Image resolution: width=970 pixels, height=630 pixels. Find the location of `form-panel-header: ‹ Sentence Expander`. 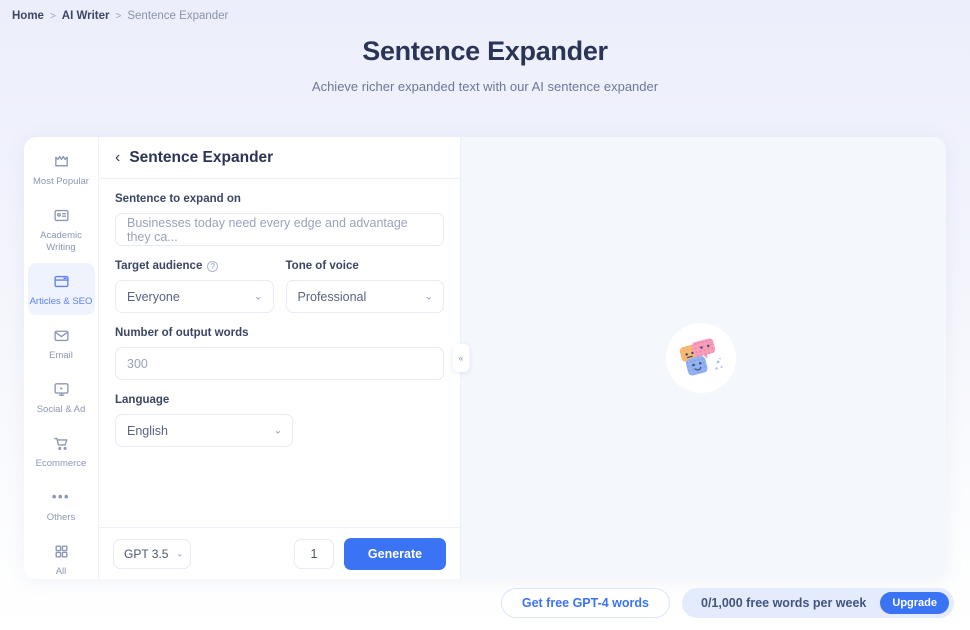

form-panel-header: ‹ Sentence Expander is located at coordinates (279, 158).